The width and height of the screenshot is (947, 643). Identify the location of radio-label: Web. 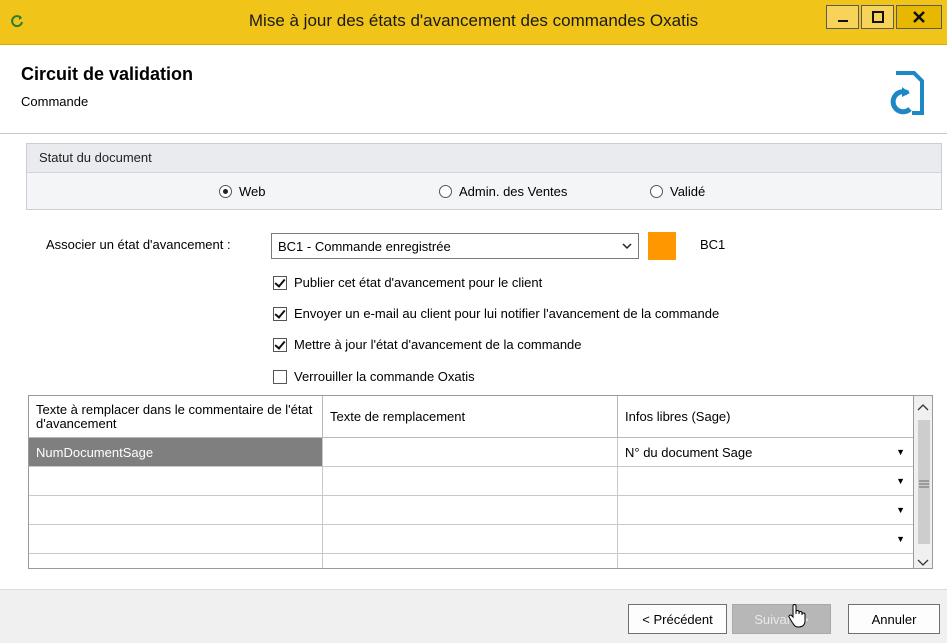
(252, 191).